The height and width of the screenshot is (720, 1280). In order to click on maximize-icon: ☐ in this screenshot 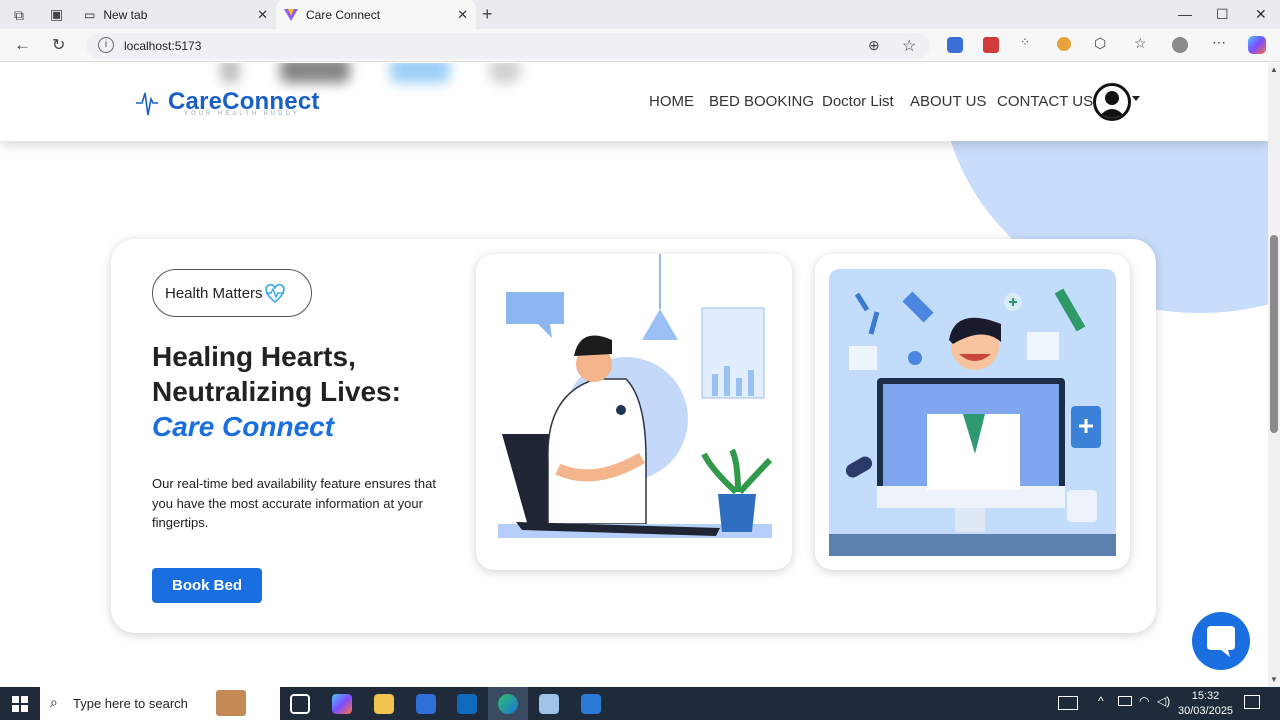, I will do `click(1222, 14)`.